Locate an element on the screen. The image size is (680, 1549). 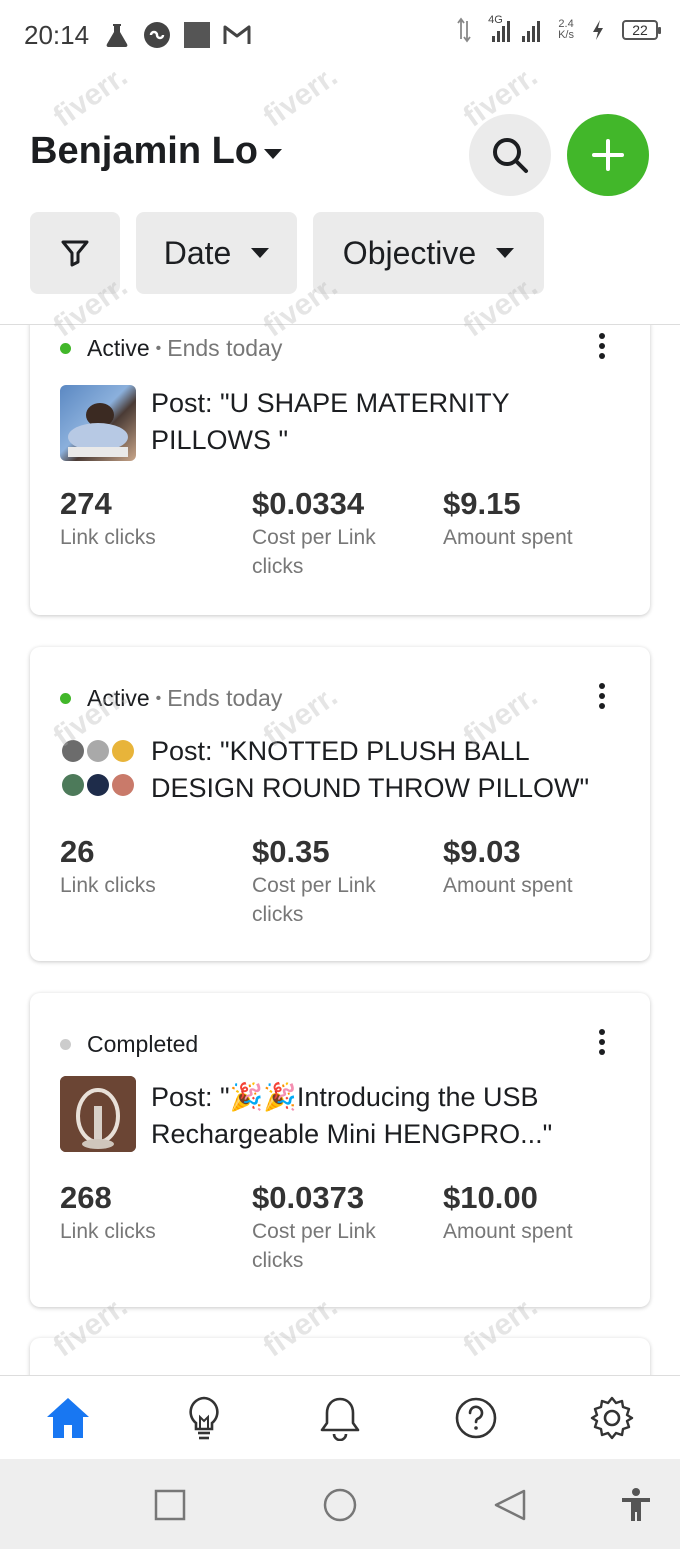
metric-amount-spent: $10.00 Amount spent is located at coordinates (528, 1212).